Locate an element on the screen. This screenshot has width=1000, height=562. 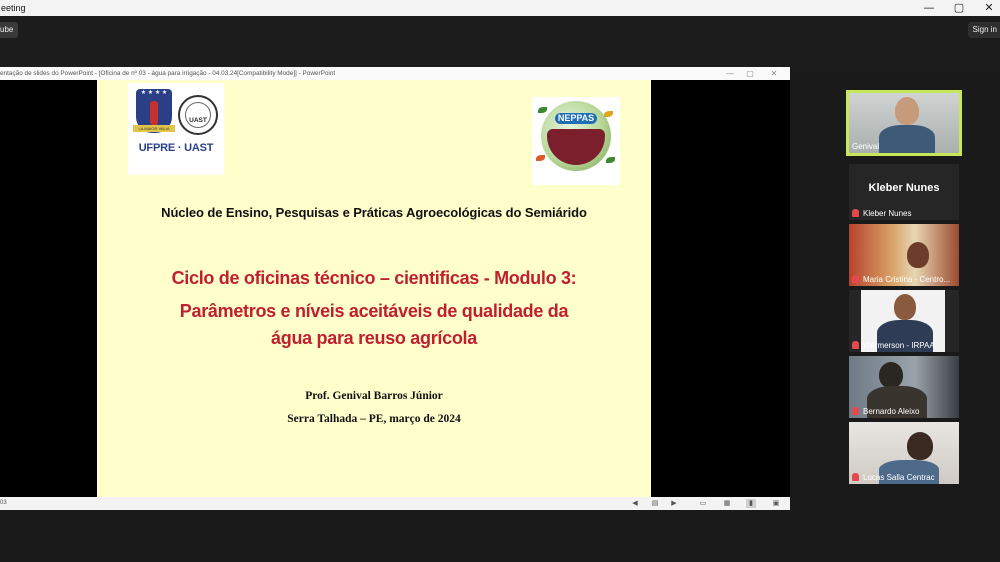
participant-tile: Kleber Nunes Kleber Nunes is located at coordinates (904, 192).